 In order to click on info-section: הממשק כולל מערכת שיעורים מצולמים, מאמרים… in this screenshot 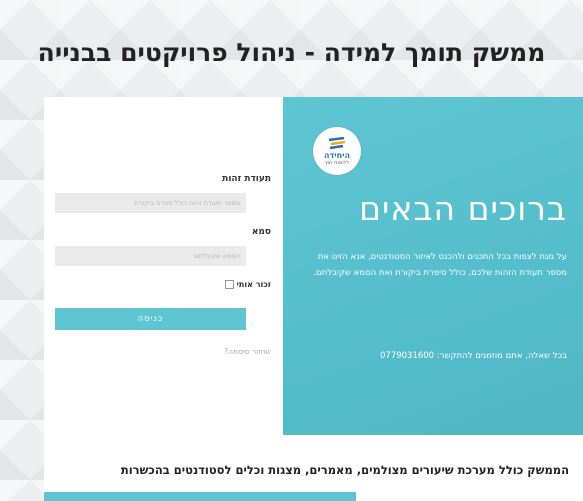, I will do `click(313, 468)`.